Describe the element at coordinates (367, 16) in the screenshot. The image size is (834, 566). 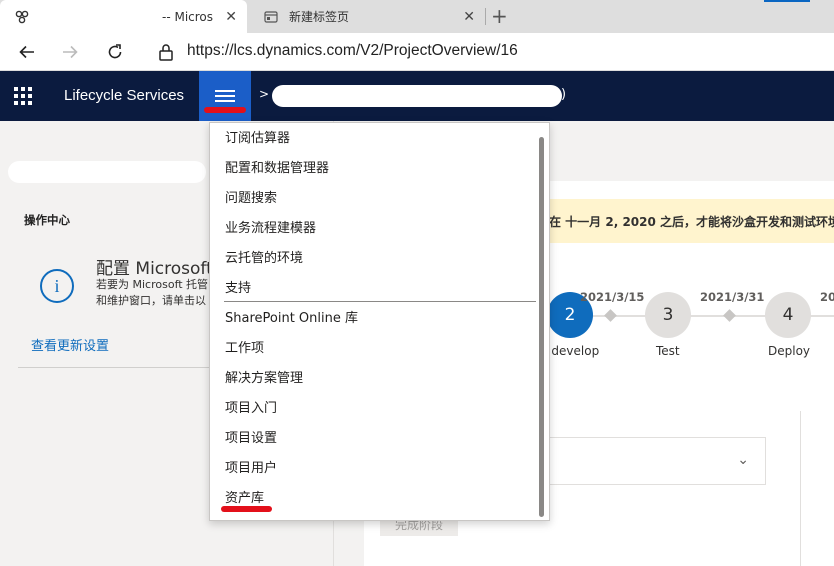
I see `browser-tab-new: 新建标签页 ✕` at that location.